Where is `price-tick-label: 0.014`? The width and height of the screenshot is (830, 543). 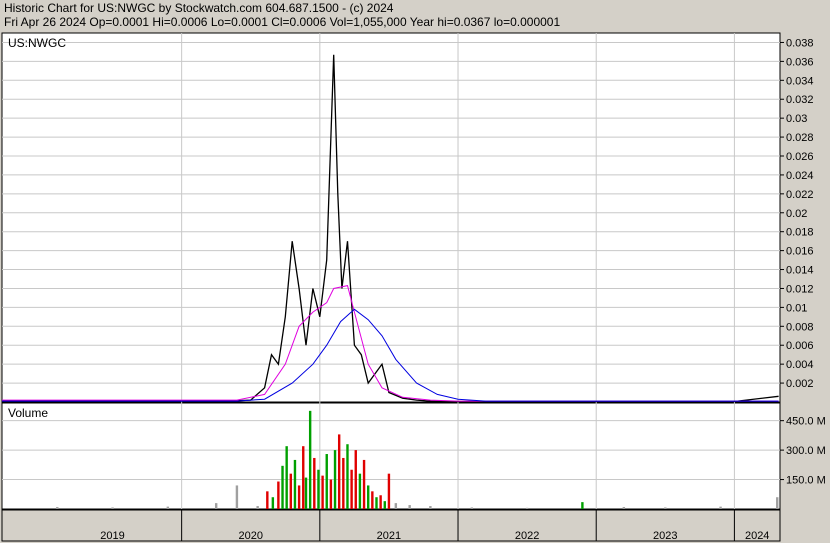 price-tick-label: 0.014 is located at coordinates (800, 271).